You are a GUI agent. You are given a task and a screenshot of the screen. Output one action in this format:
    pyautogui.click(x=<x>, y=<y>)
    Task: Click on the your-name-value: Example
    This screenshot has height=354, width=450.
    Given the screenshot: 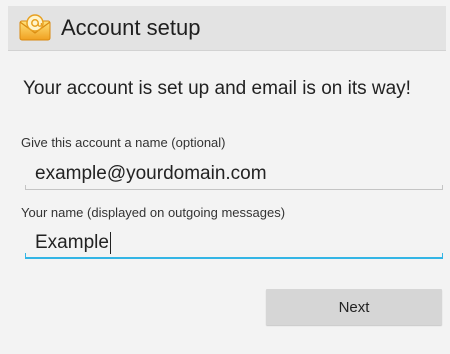 What is the action you would take?
    pyautogui.click(x=72, y=242)
    